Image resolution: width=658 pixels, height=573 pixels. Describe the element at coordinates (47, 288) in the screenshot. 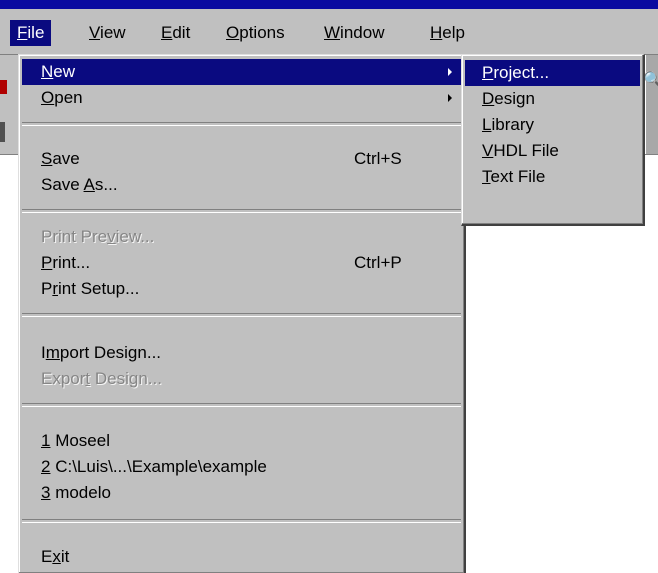

I see `menu-item-print-setup-pre: P` at that location.